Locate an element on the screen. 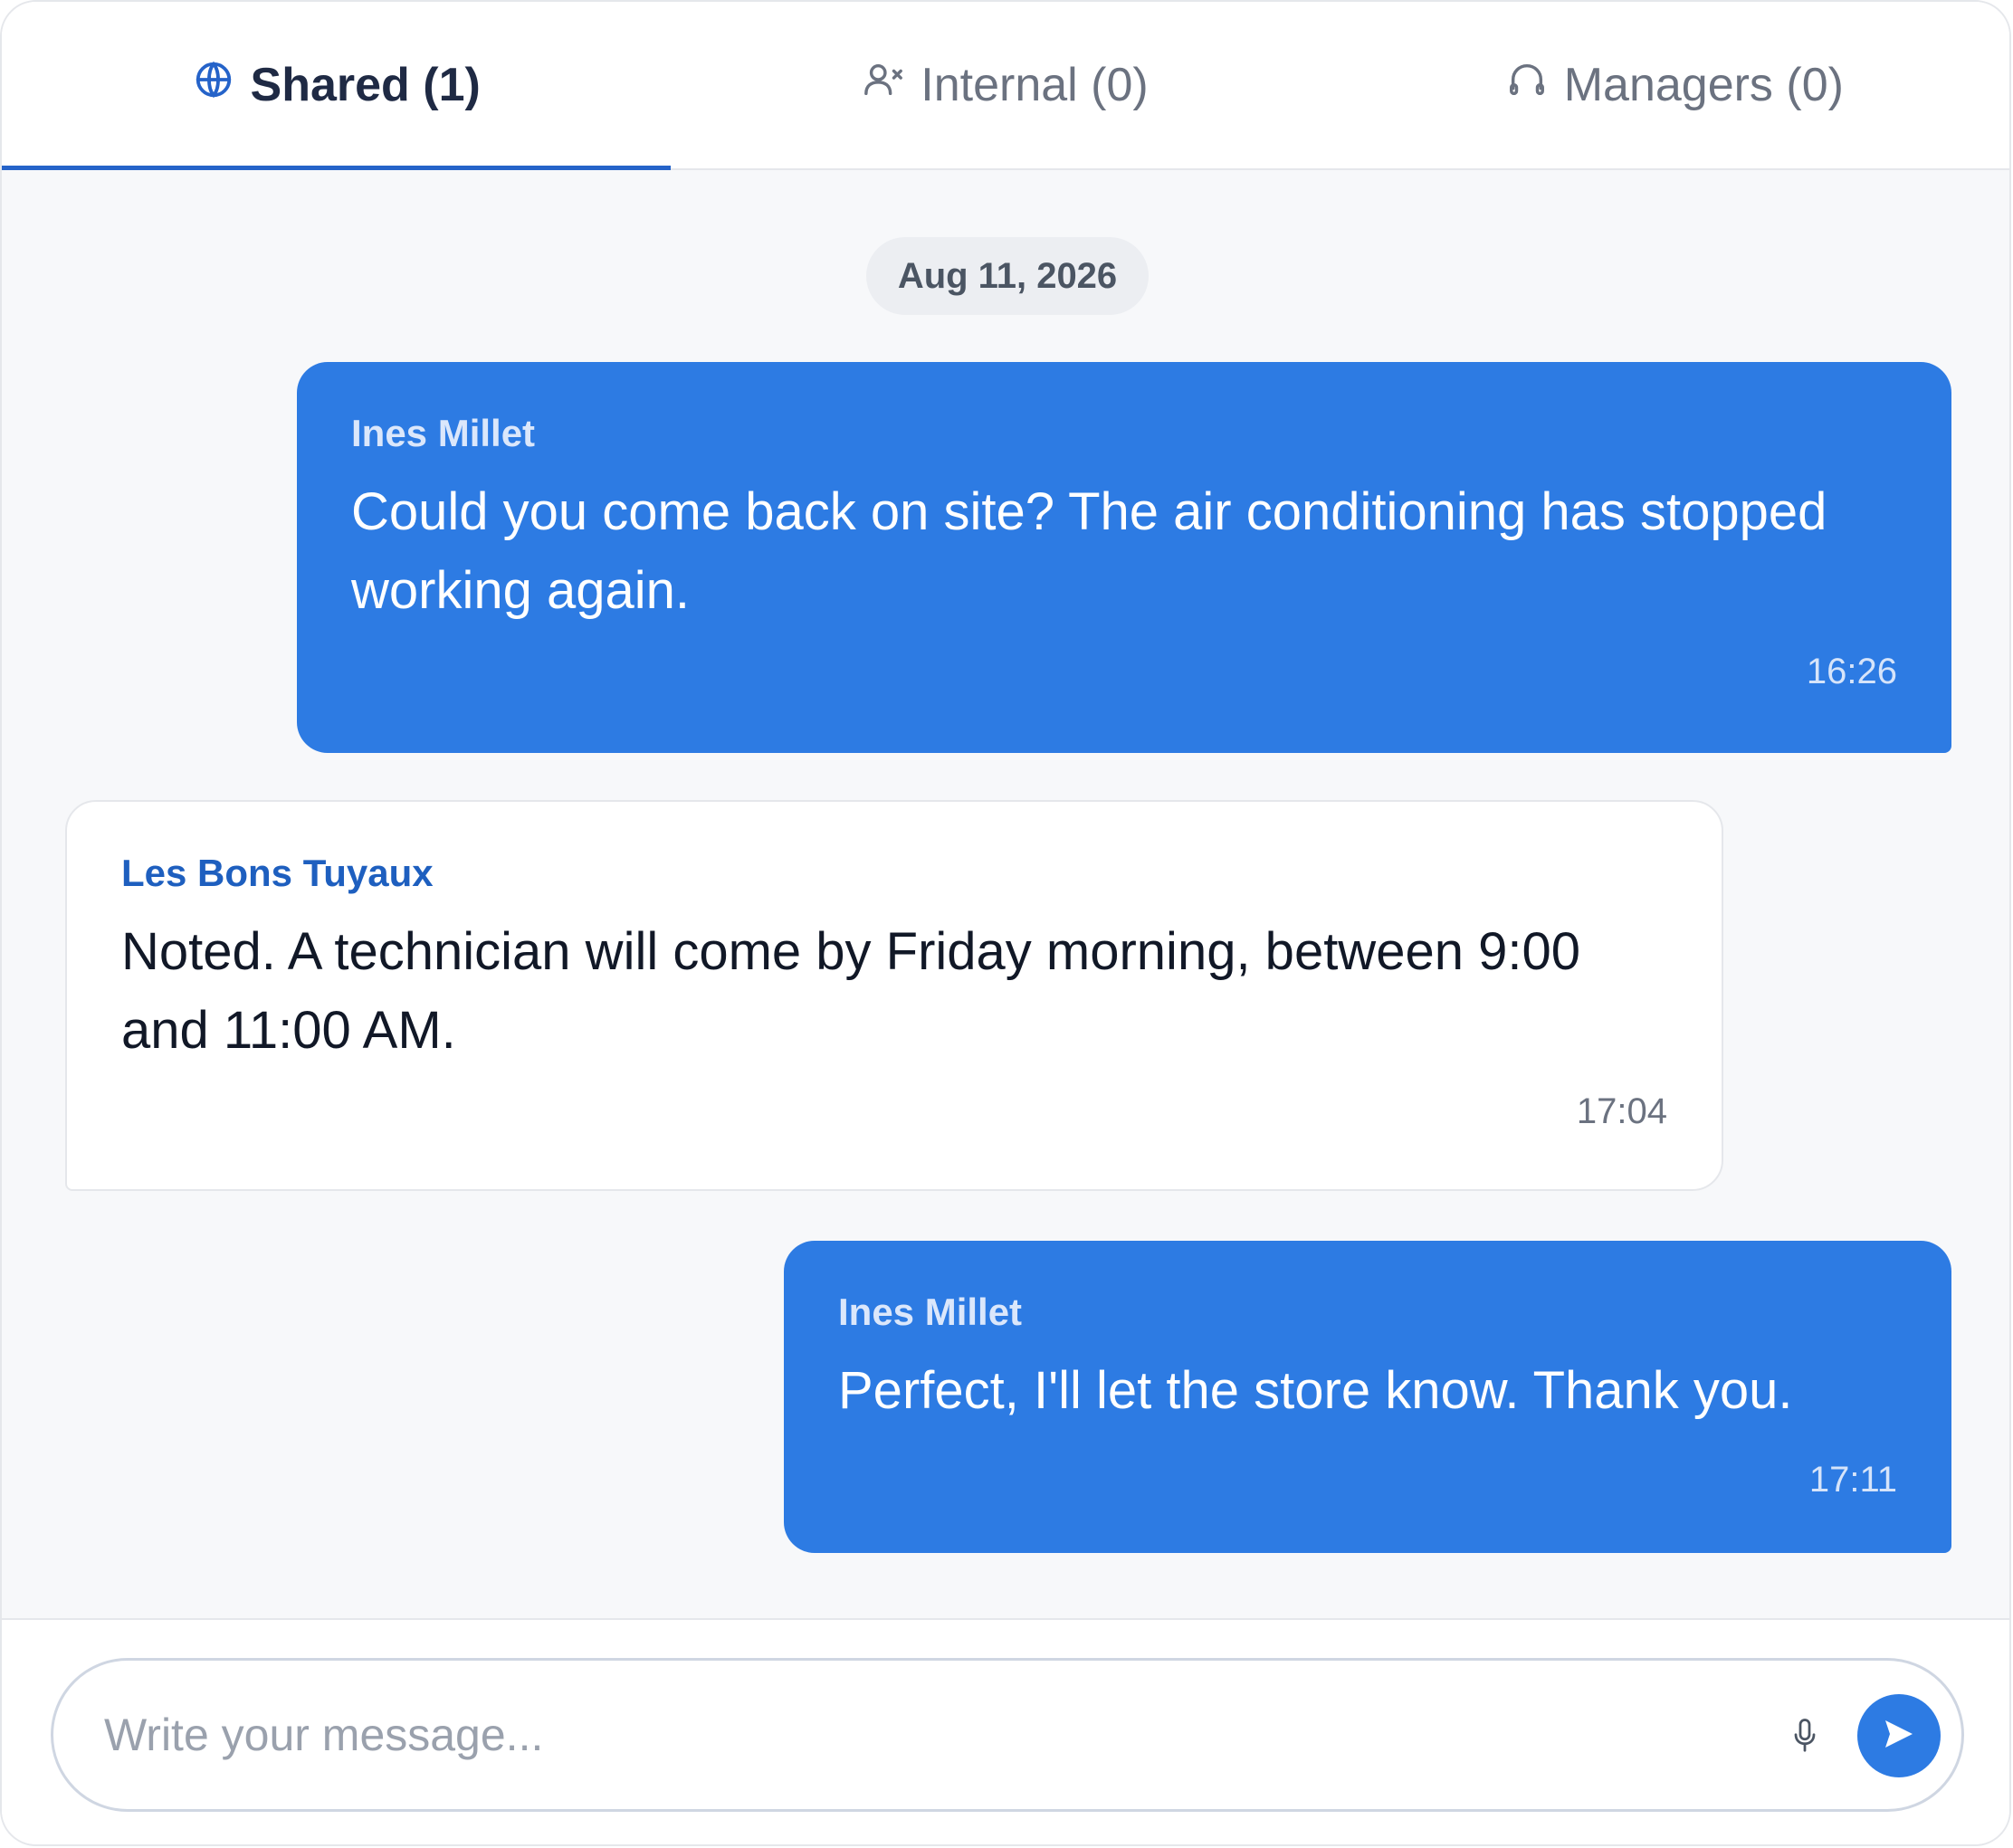  send-icon is located at coordinates (1899, 1736).